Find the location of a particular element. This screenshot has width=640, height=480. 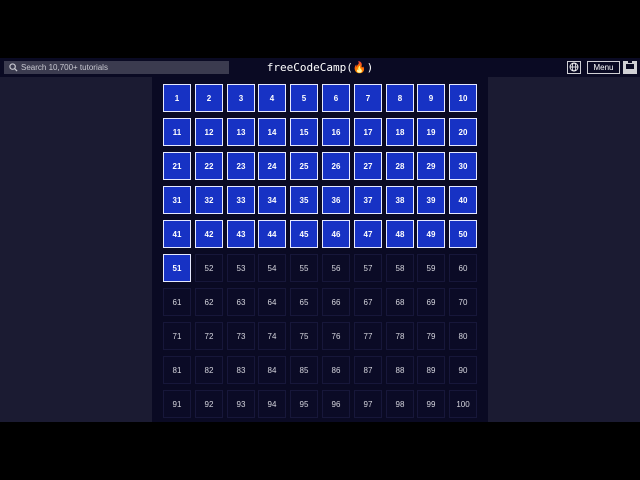

grid-cell: 18 is located at coordinates (400, 132).